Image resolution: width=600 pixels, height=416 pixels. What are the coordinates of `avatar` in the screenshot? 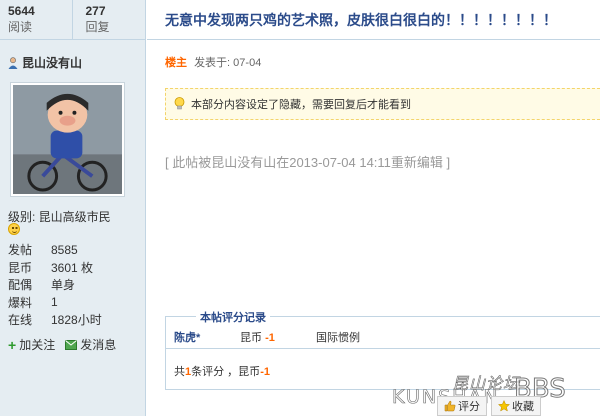 It's located at (67, 139).